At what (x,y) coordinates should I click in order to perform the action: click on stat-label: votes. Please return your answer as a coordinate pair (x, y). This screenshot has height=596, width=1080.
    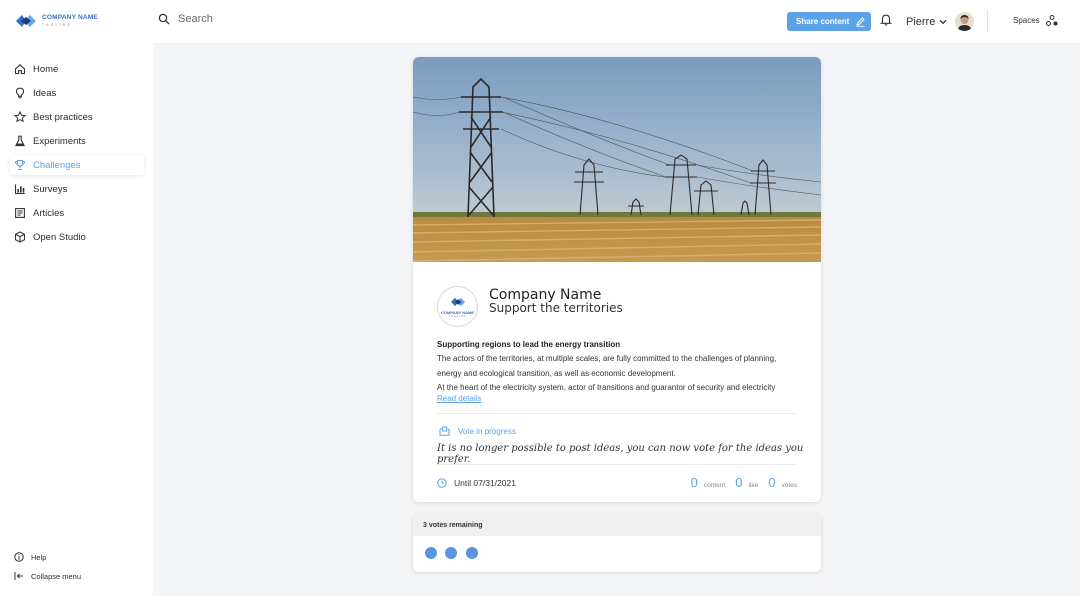
    Looking at the image, I should click on (789, 485).